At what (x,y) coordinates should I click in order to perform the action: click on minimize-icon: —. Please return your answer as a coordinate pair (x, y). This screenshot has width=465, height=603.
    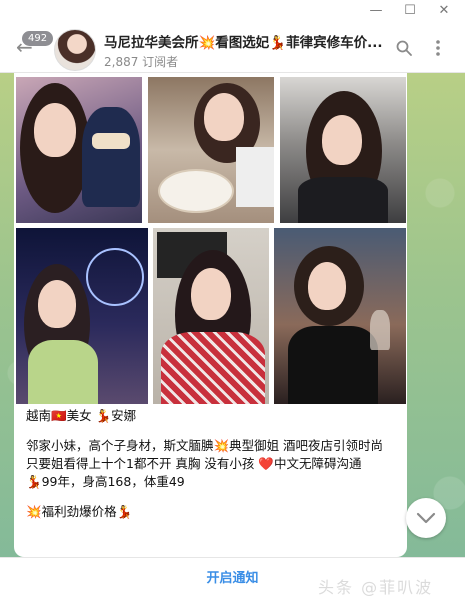
    Looking at the image, I should click on (376, 11).